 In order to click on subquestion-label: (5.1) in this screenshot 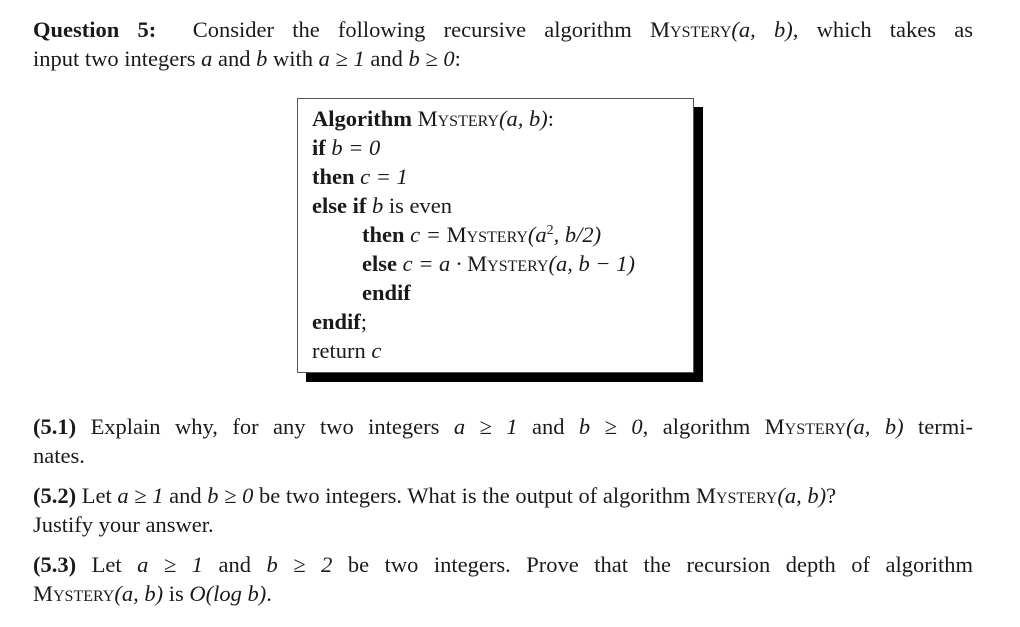, I will do `click(55, 426)`.